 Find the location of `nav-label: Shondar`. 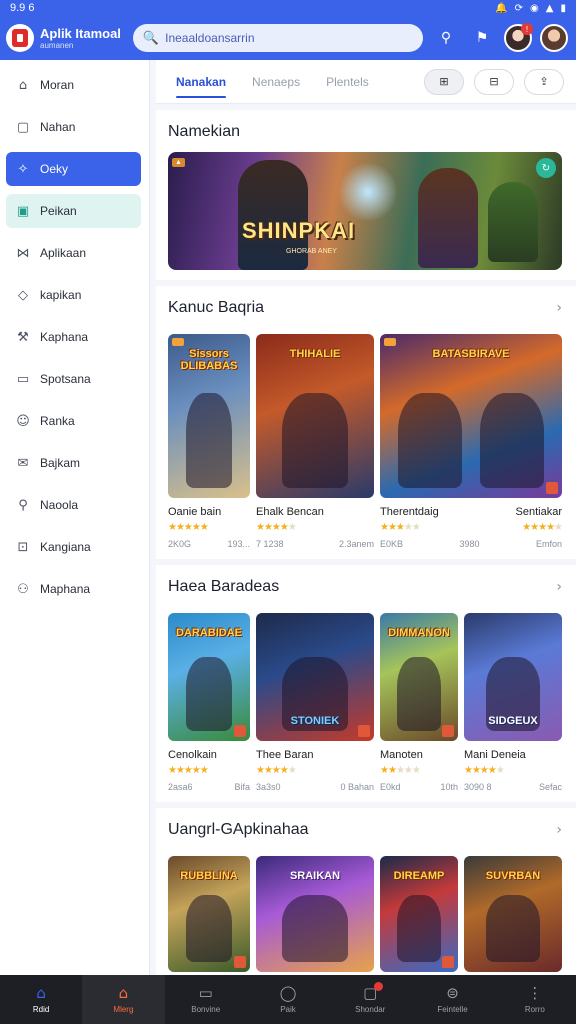

nav-label: Shondar is located at coordinates (370, 1009).